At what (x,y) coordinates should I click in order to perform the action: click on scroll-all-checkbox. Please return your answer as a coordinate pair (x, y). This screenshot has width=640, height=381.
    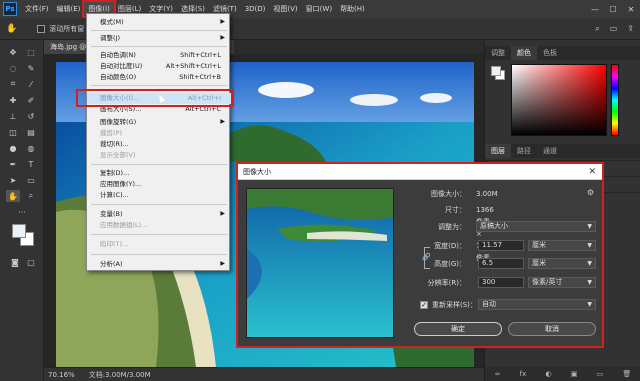
    Looking at the image, I should click on (41, 28).